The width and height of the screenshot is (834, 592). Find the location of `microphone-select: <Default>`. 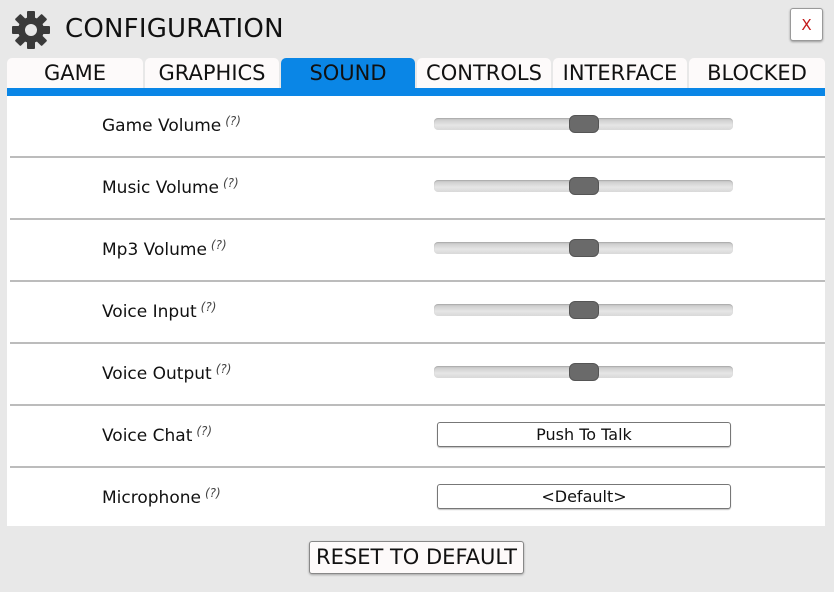

microphone-select: <Default> is located at coordinates (584, 496).